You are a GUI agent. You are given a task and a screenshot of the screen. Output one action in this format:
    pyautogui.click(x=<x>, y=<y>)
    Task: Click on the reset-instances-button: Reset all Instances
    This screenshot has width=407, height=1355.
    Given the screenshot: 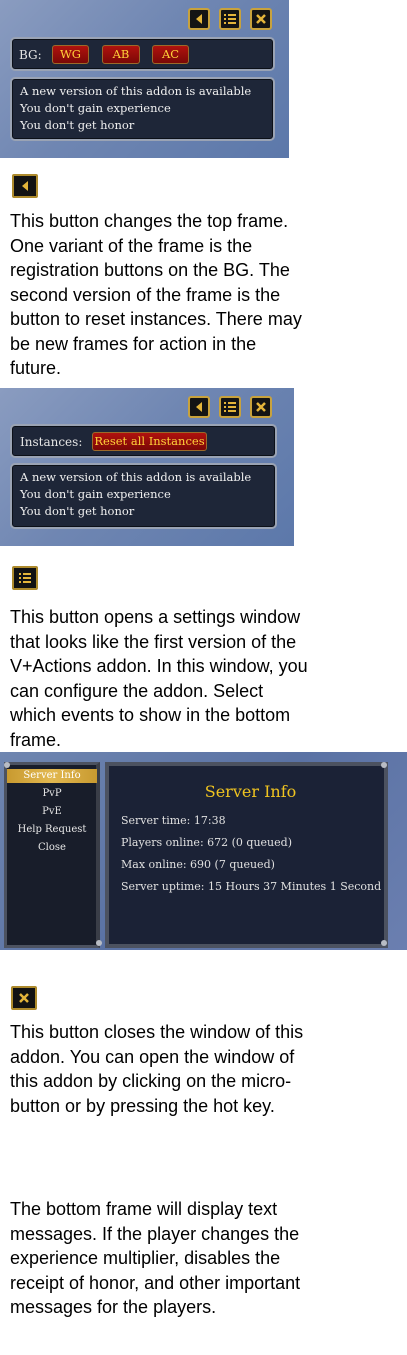 What is the action you would take?
    pyautogui.click(x=149, y=441)
    